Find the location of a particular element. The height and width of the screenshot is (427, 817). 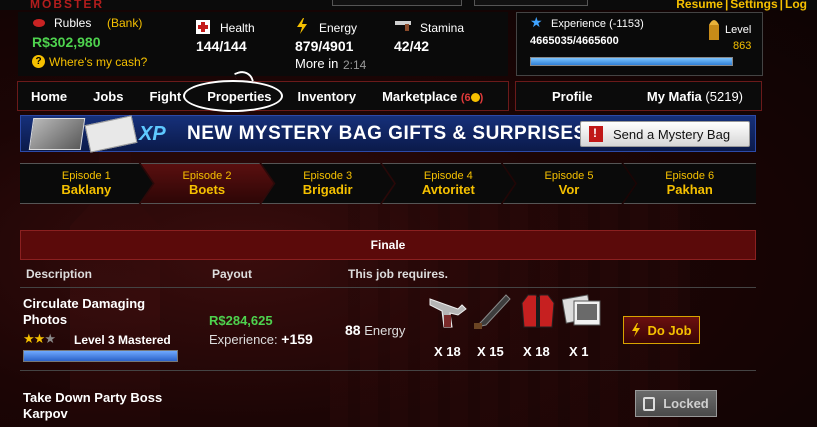

experience-label: Experience: is located at coordinates (243, 339).